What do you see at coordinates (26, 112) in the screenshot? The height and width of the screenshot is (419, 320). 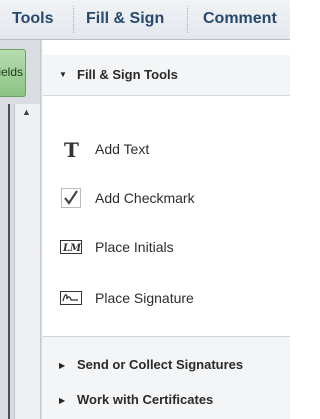 I see `scroll-up-arrow-icon: ▲` at bounding box center [26, 112].